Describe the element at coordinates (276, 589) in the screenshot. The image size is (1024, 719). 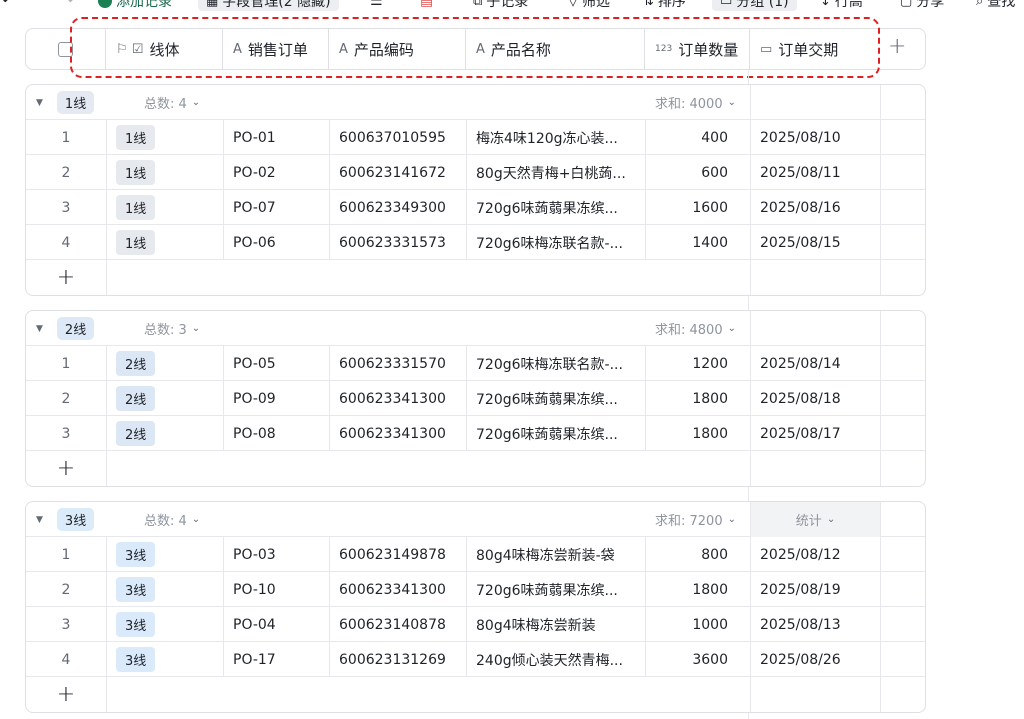
I see `order-cell: PO-10` at that location.